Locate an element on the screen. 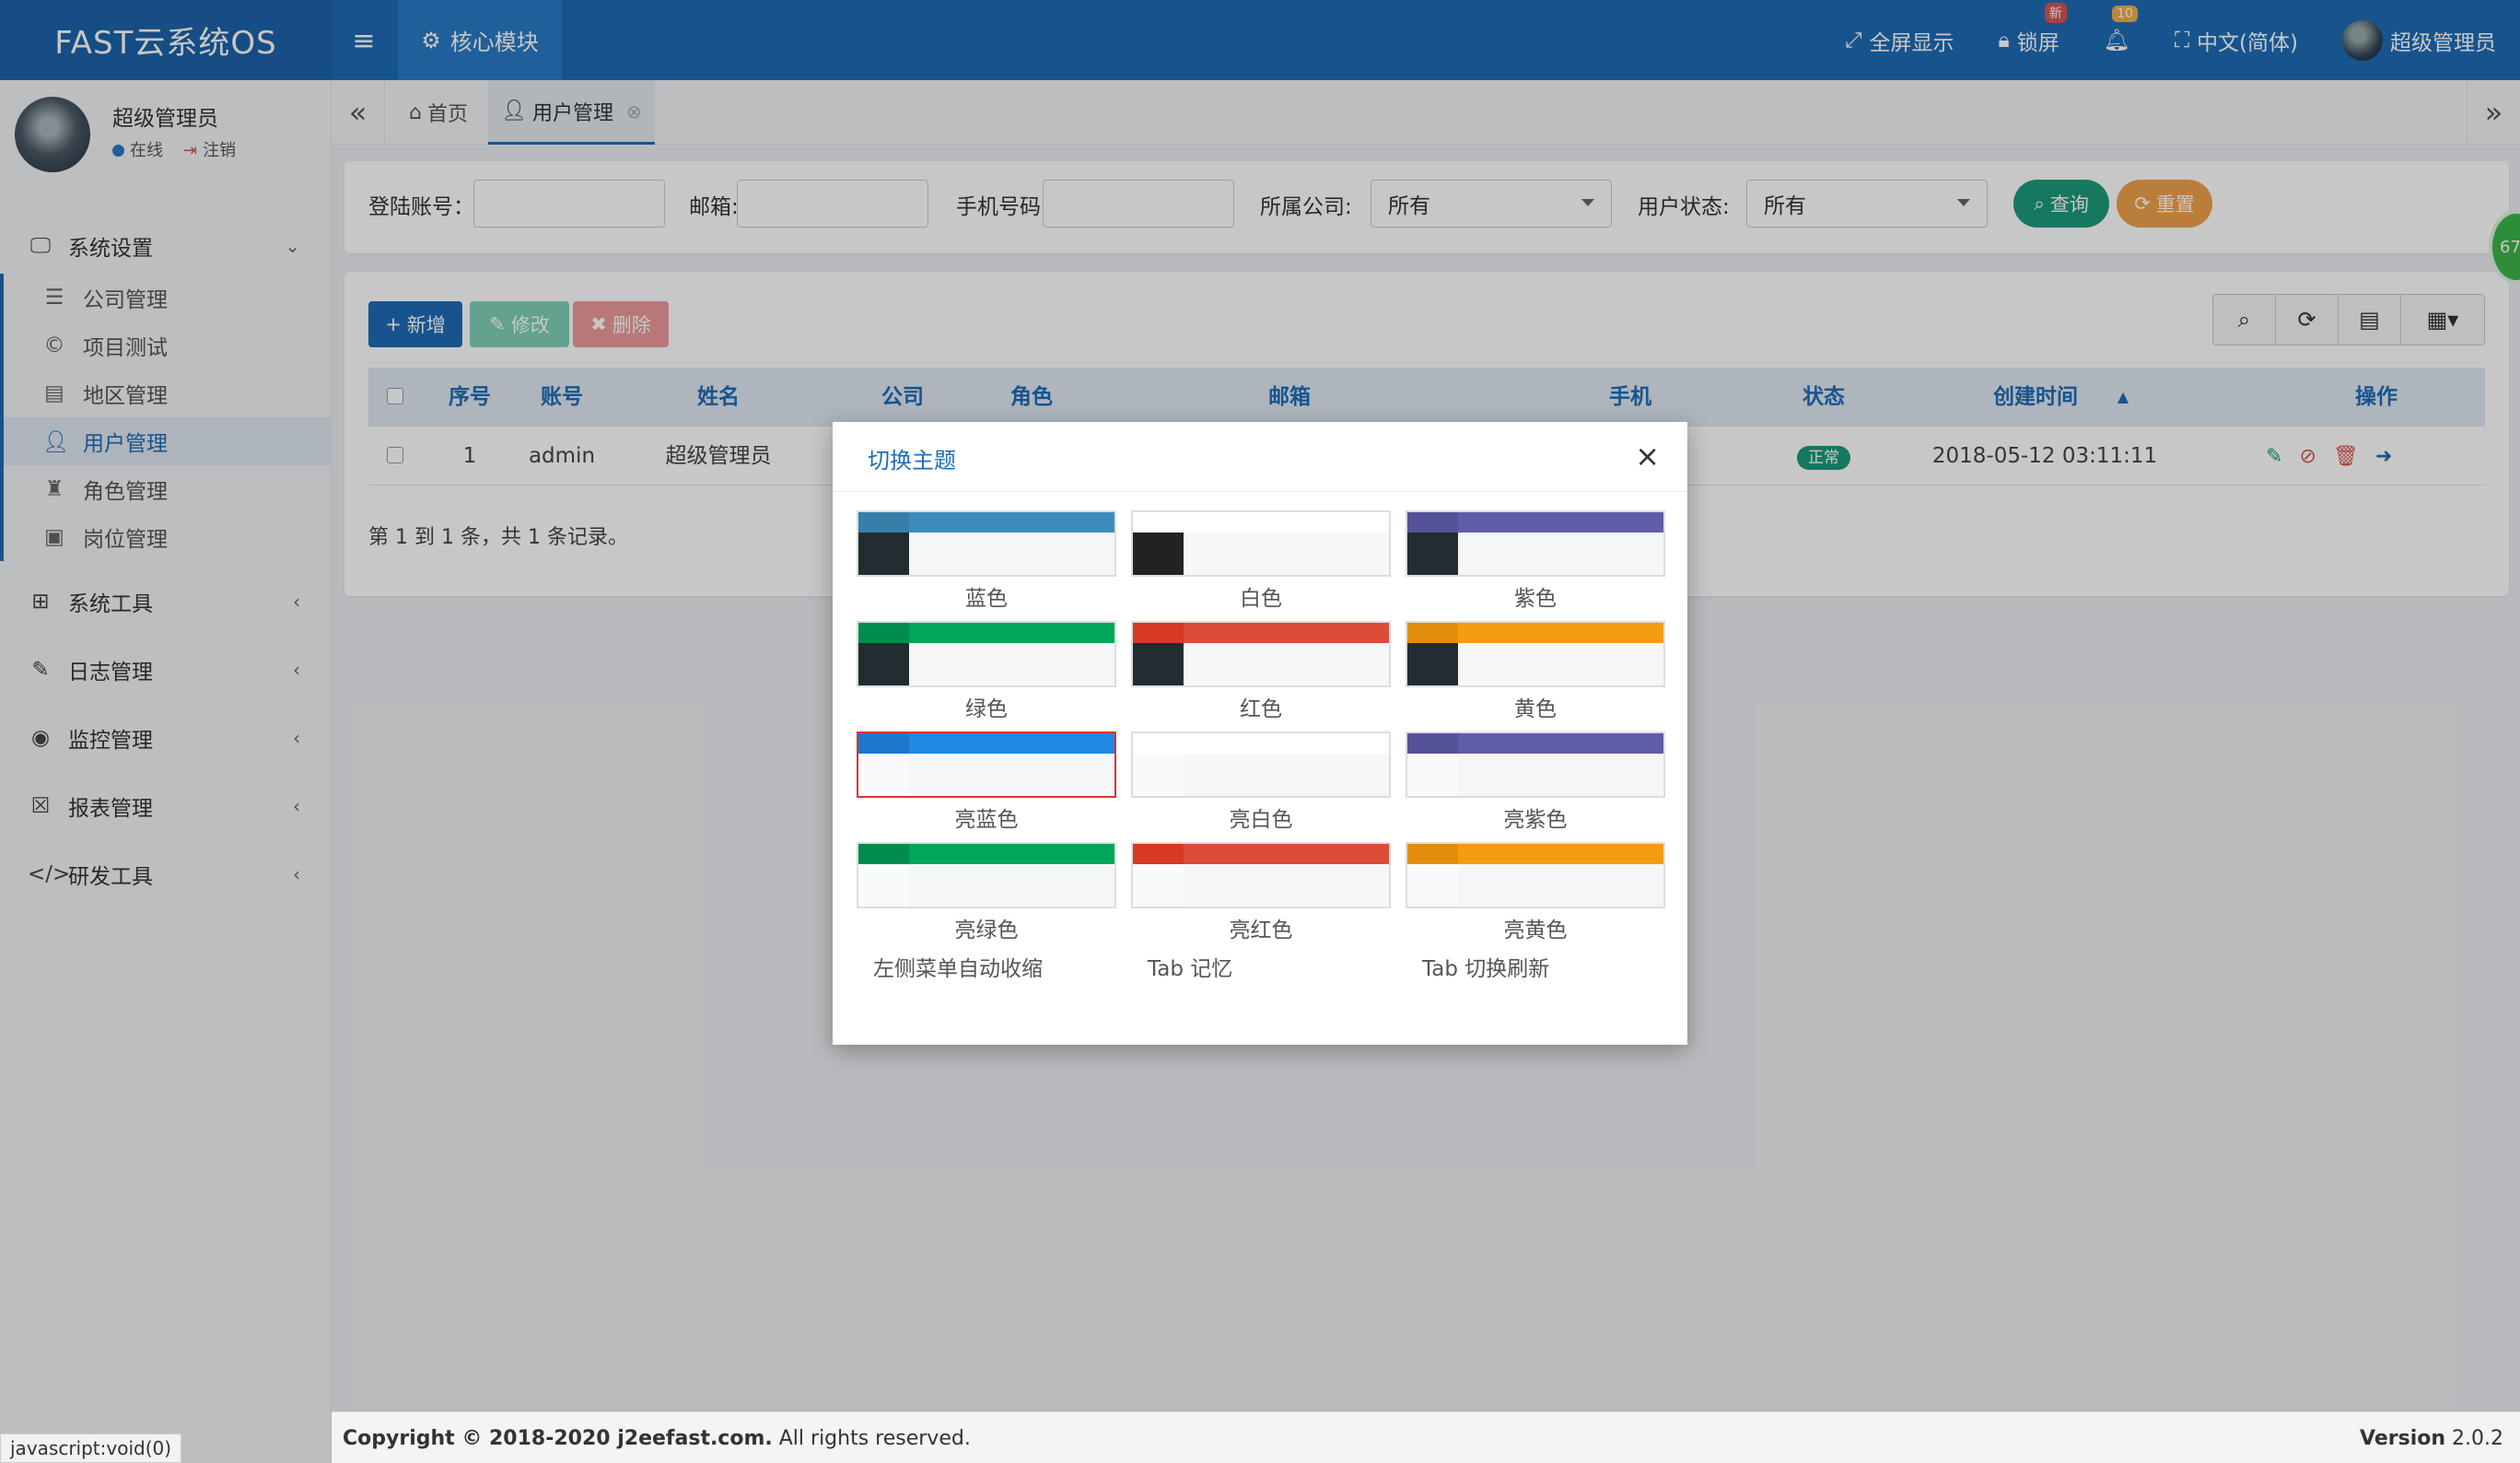 The height and width of the screenshot is (1463, 2520). theme-option: 亮白色 is located at coordinates (1261, 783).